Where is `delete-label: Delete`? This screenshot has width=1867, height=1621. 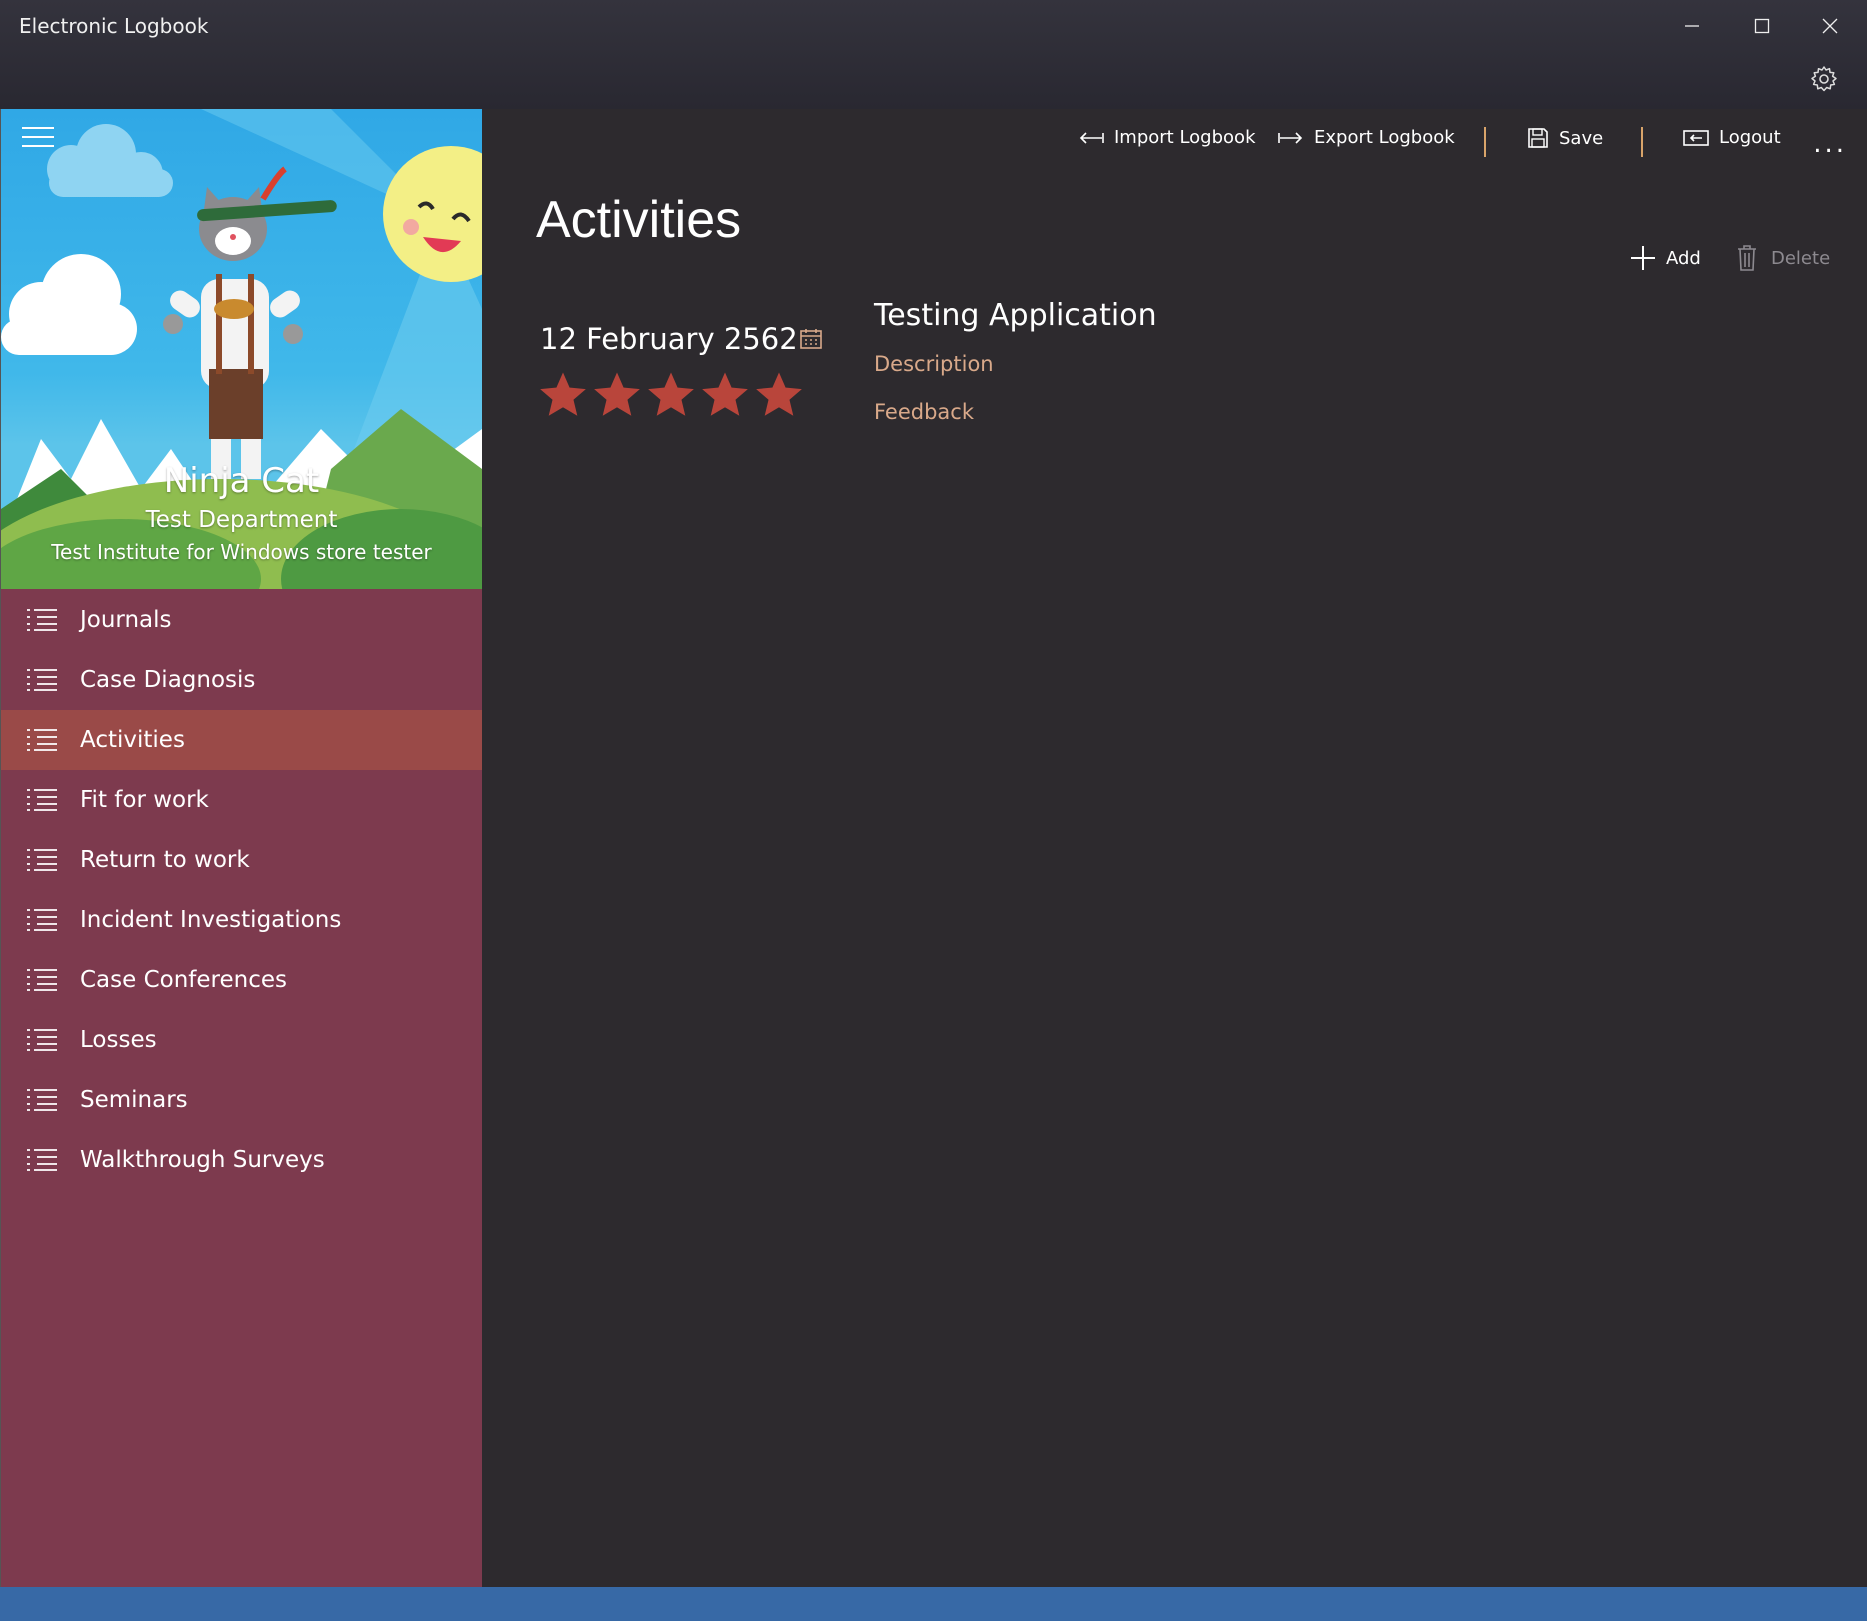 delete-label: Delete is located at coordinates (1801, 258).